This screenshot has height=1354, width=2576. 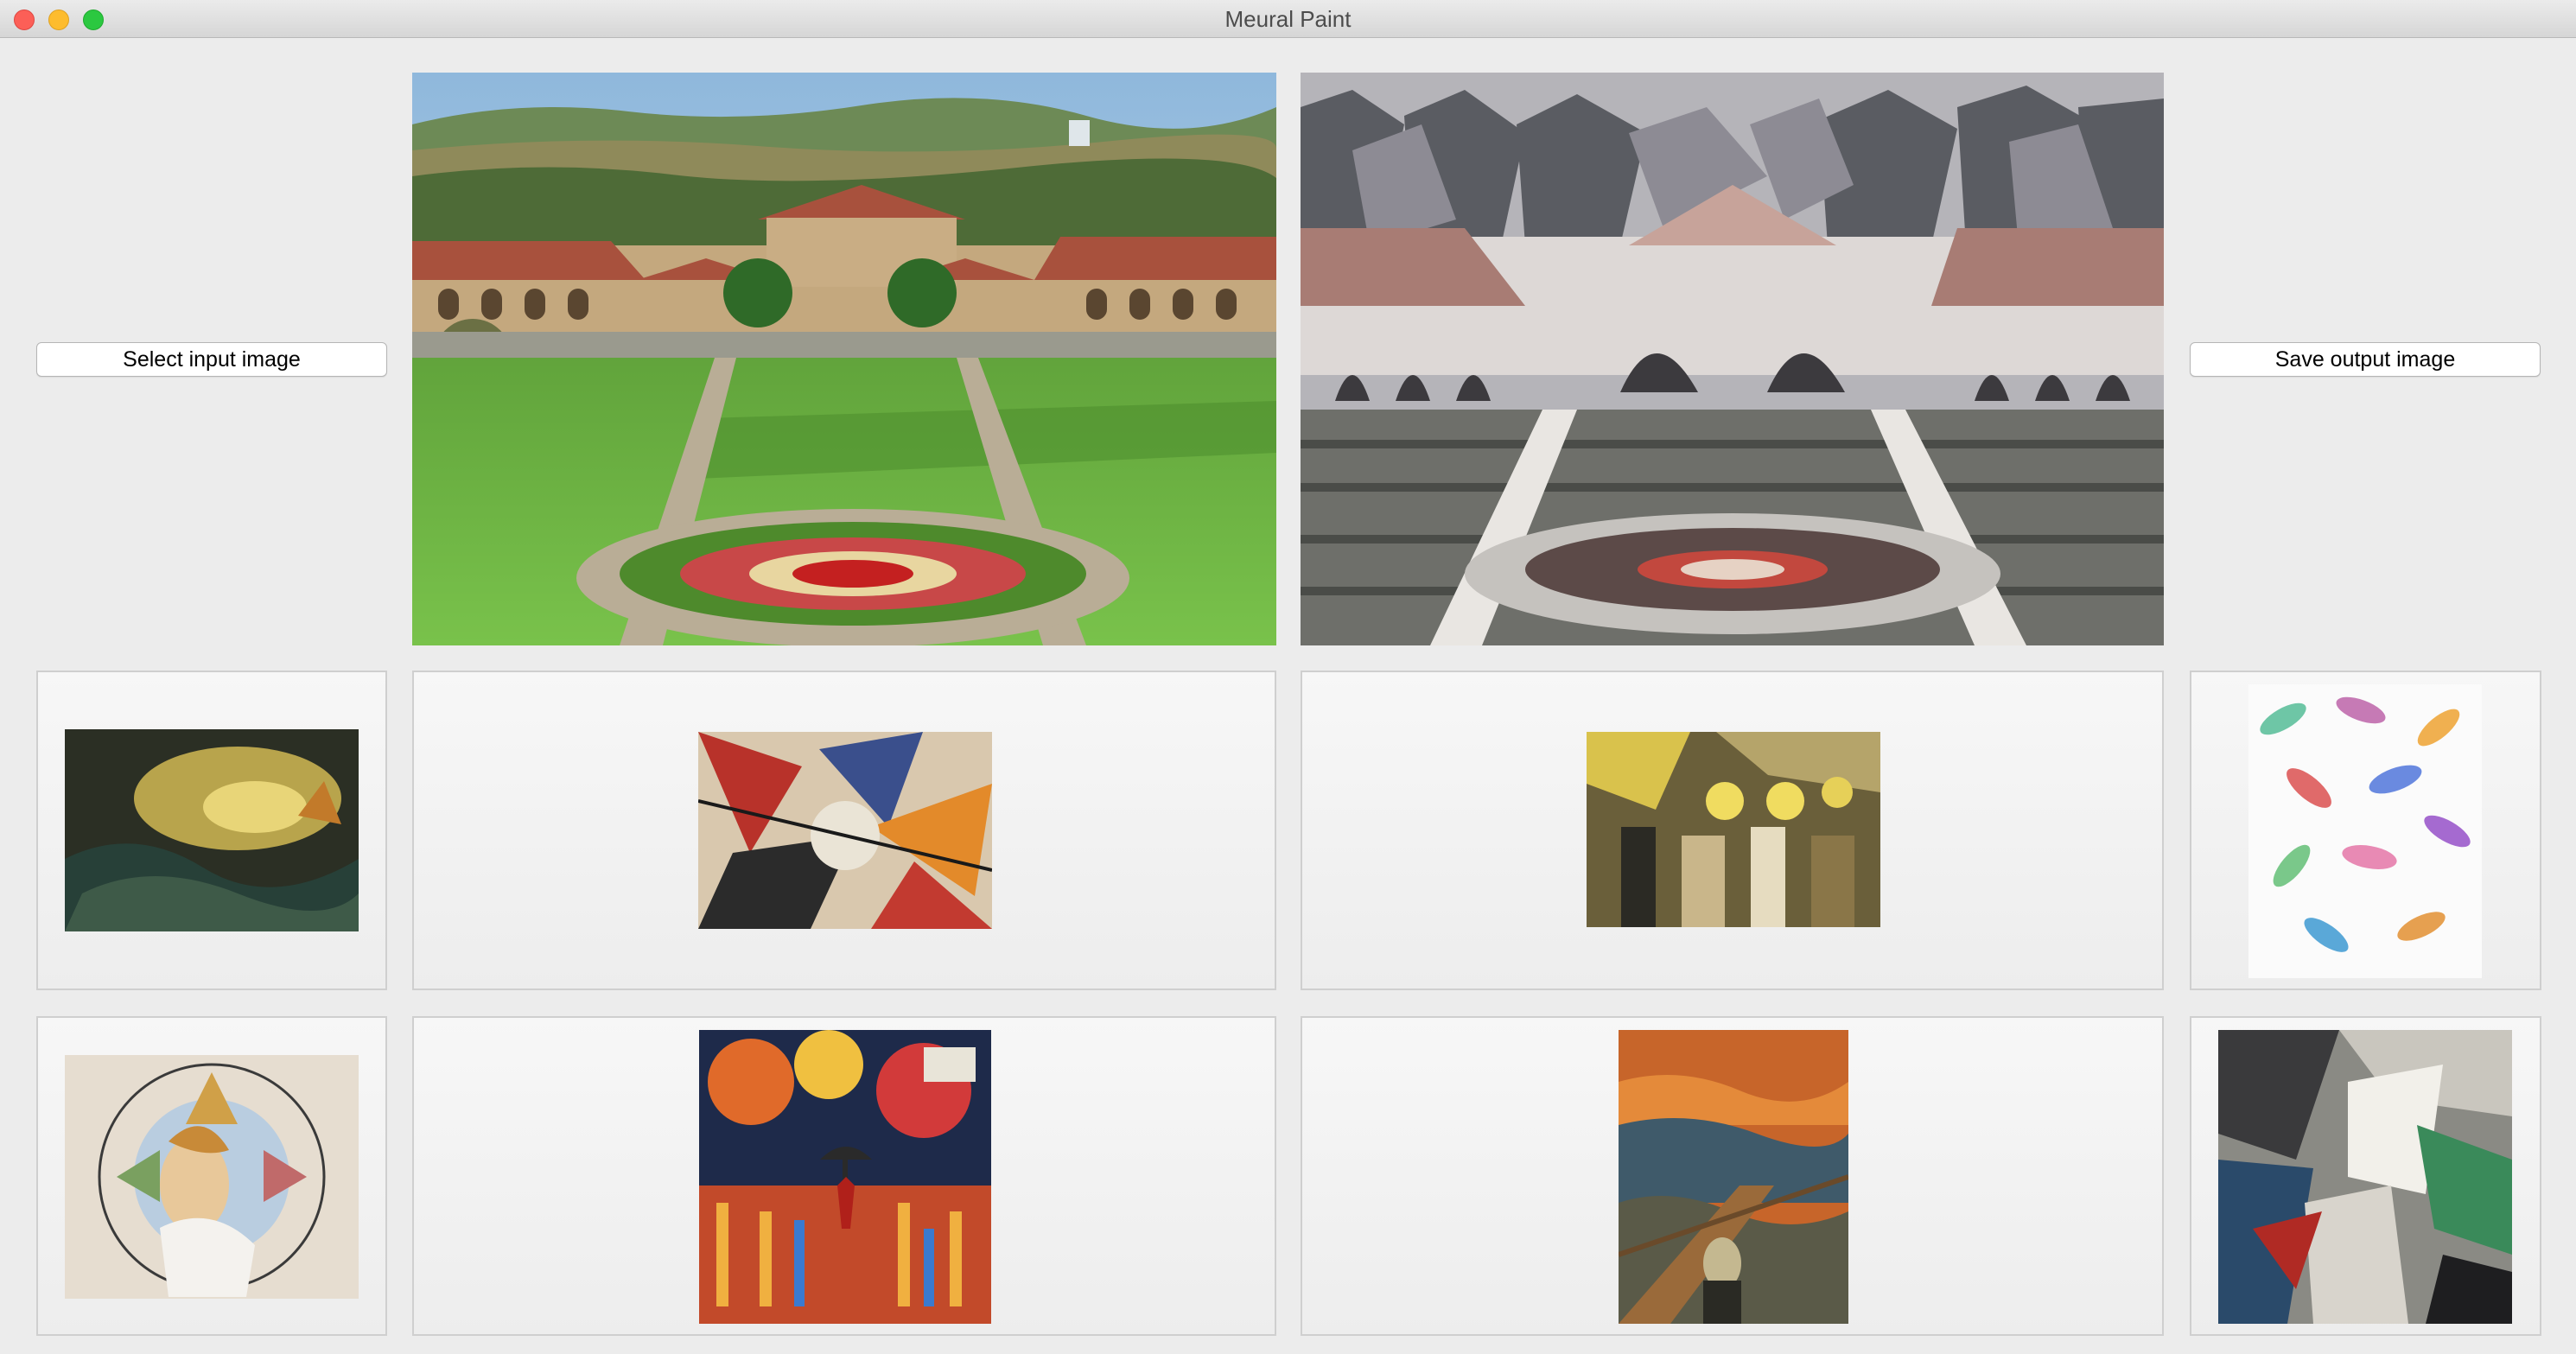 I want to click on style-tile-cubist-figure, so click(x=2366, y=1176).